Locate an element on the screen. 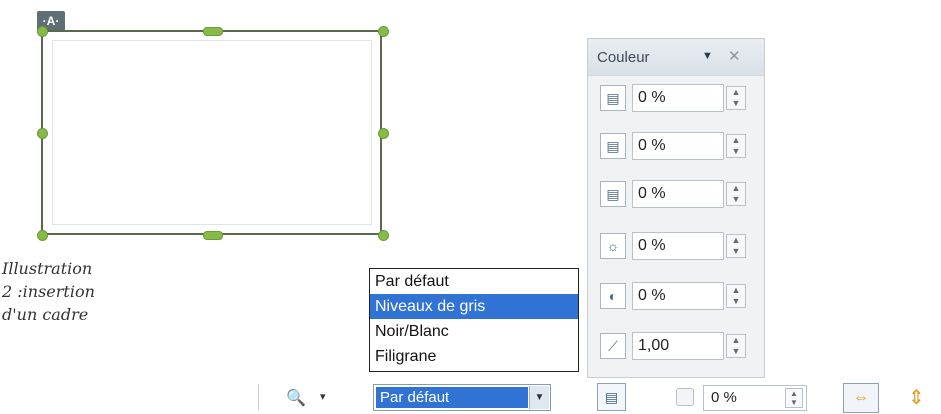 The height and width of the screenshot is (414, 941). flip-vertical-icon: ⇕ is located at coordinates (916, 397).